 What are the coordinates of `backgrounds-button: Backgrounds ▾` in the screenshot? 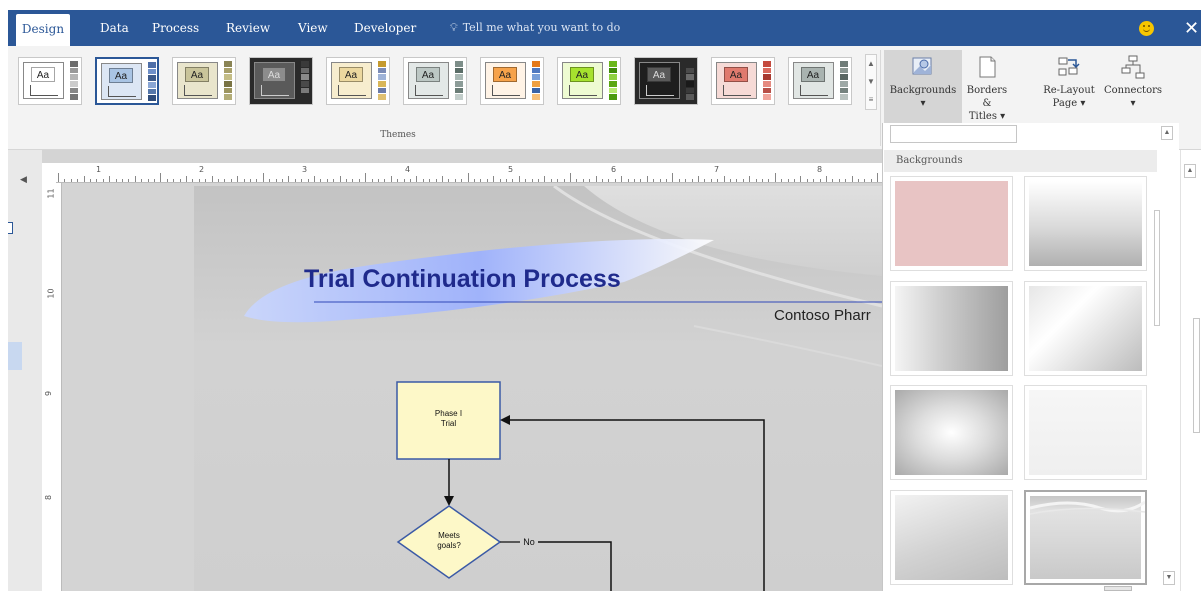 It's located at (923, 87).